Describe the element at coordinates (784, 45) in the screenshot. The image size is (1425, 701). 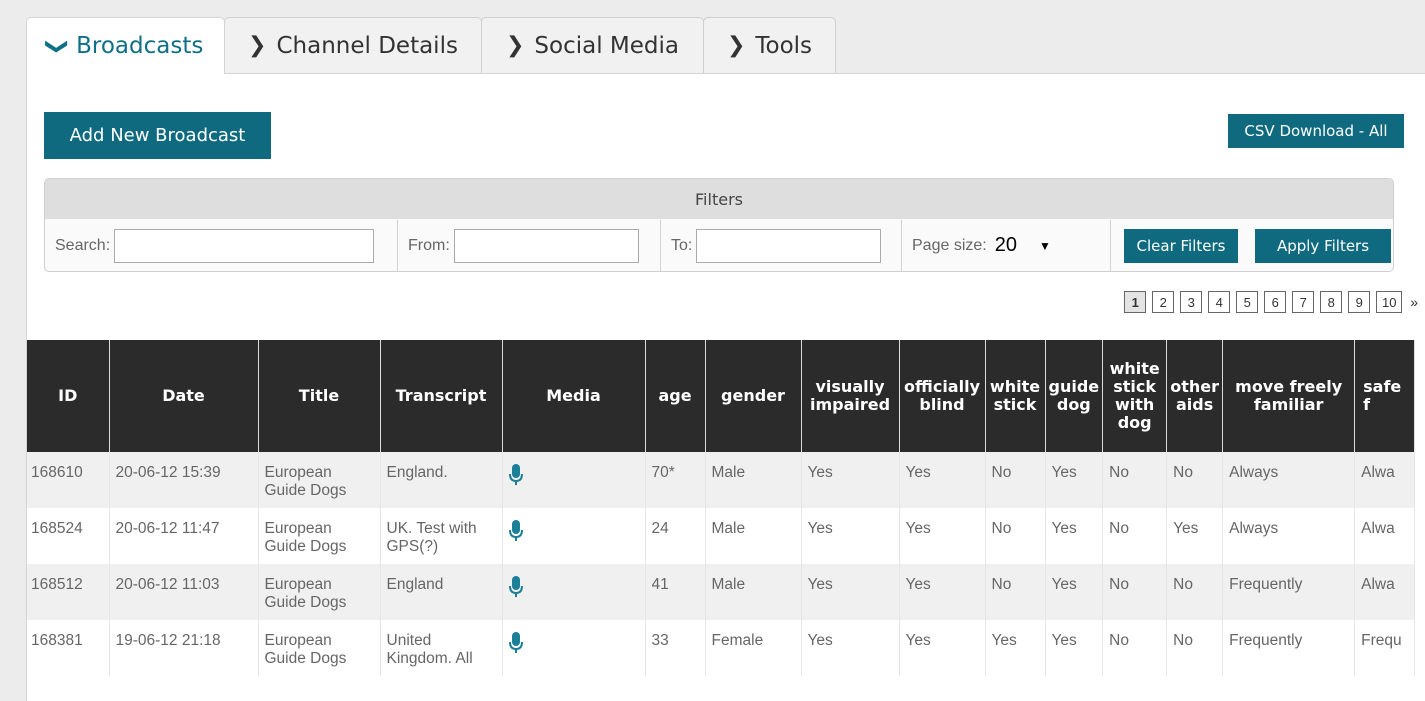
I see `tab-label: Tools` at that location.